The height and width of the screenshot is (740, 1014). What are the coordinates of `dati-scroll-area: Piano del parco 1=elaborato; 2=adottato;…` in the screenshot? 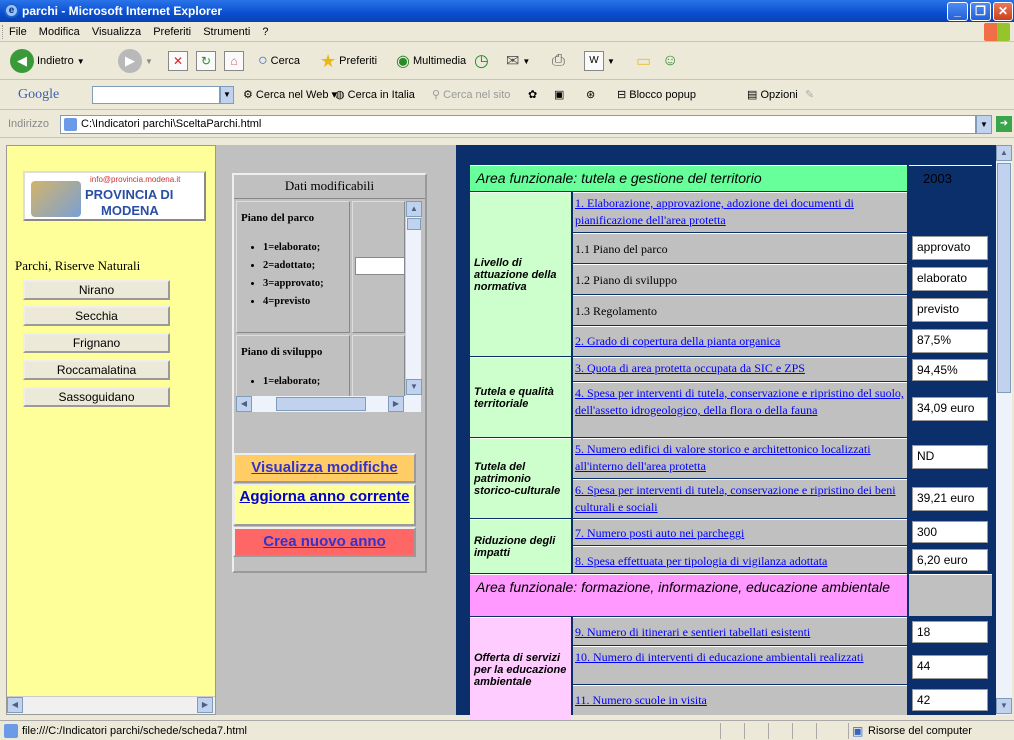 It's located at (320, 298).